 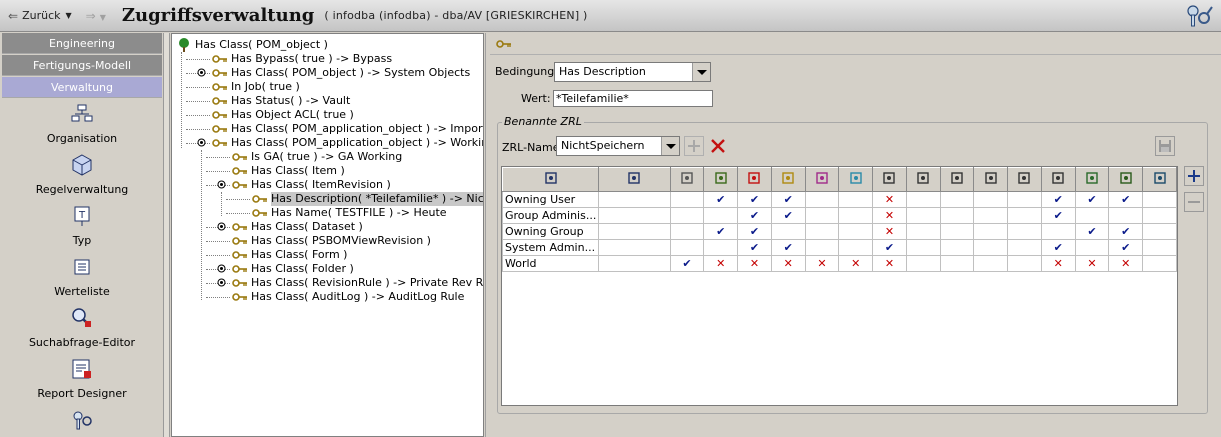 I want to click on forward-dropdown-icon: ▼, so click(x=103, y=17).